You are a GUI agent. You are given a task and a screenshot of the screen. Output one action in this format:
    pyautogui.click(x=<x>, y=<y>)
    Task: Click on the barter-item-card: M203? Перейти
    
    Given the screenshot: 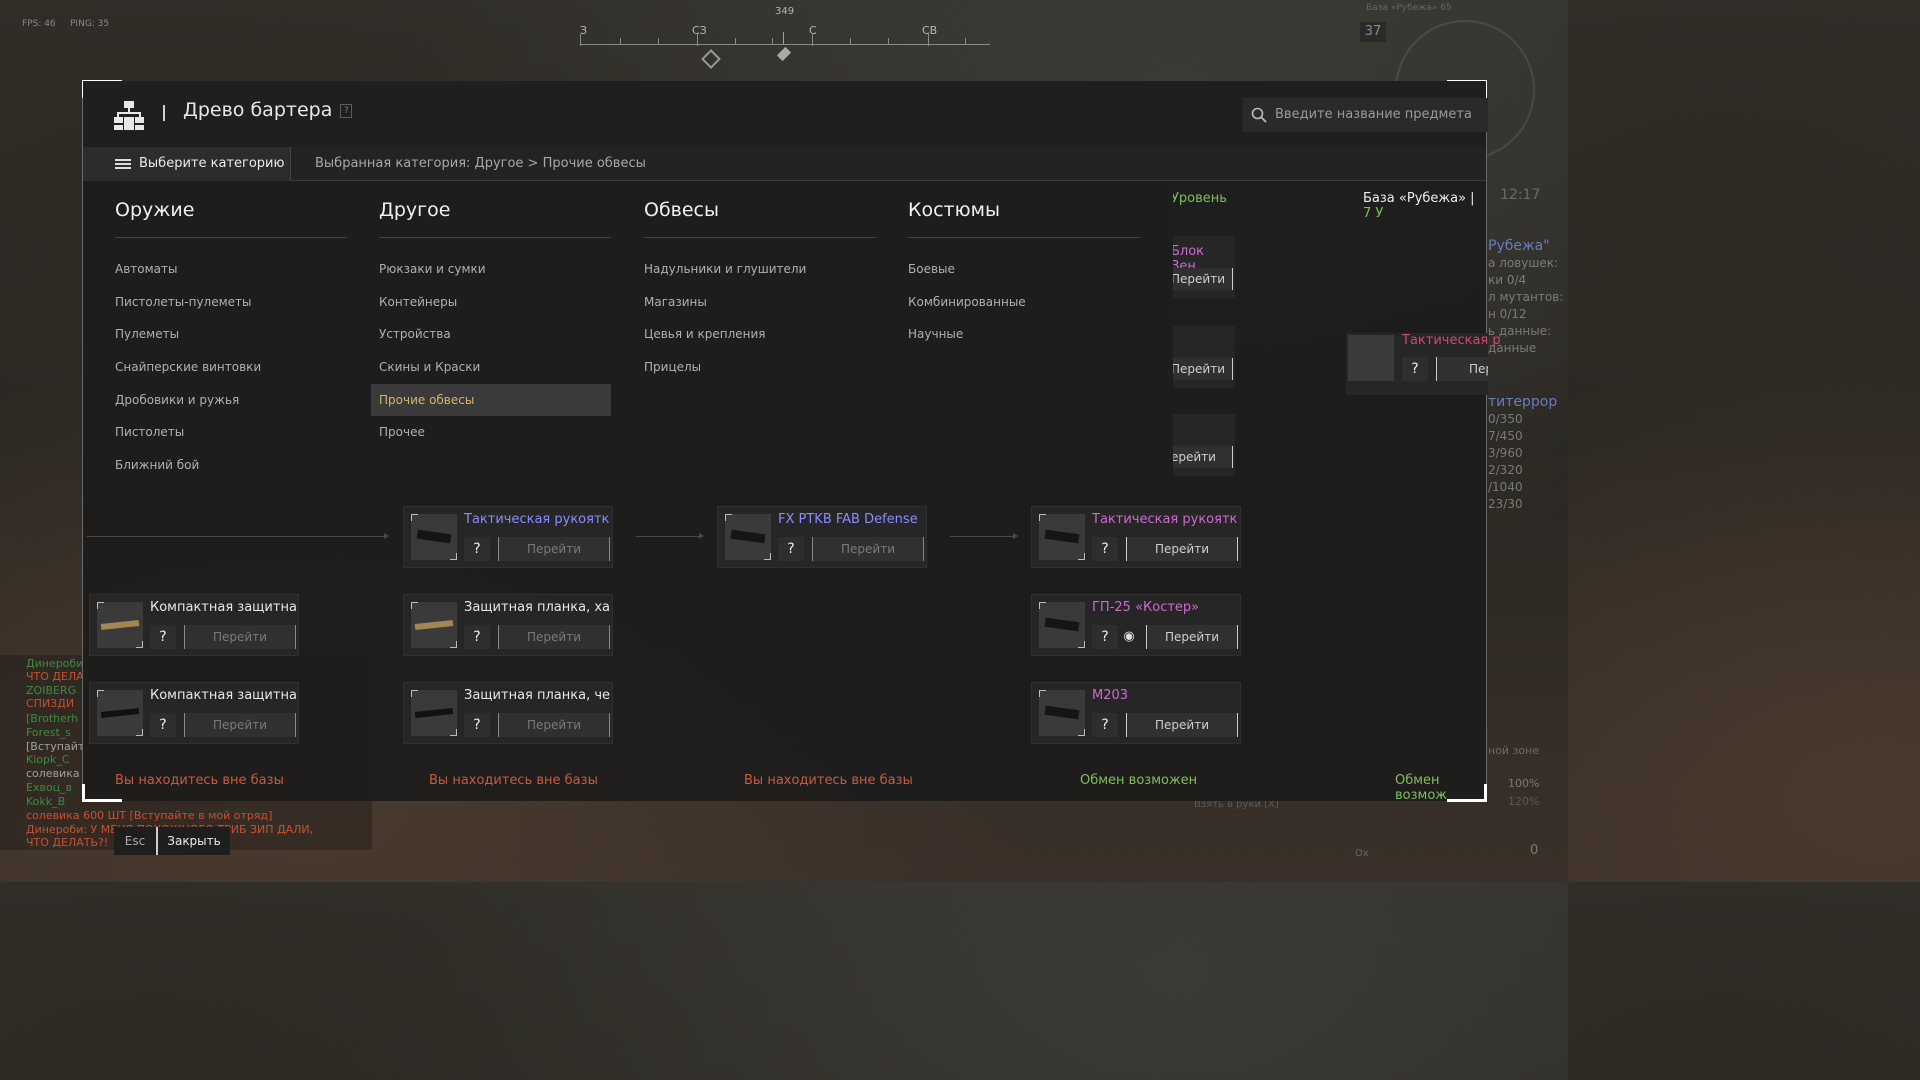 What is the action you would take?
    pyautogui.click(x=1136, y=713)
    